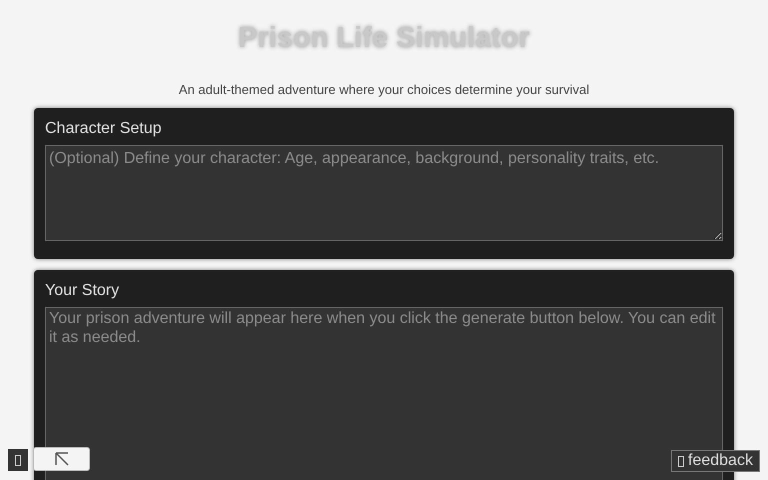  I want to click on feedback-button: feedback, so click(715, 461).